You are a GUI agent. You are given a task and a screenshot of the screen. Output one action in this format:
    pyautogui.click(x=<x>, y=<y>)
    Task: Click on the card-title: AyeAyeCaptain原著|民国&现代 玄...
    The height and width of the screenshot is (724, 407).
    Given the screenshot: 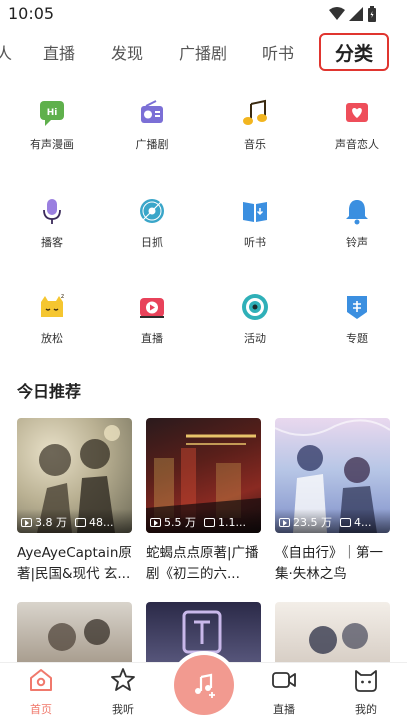 What is the action you would take?
    pyautogui.click(x=74, y=564)
    